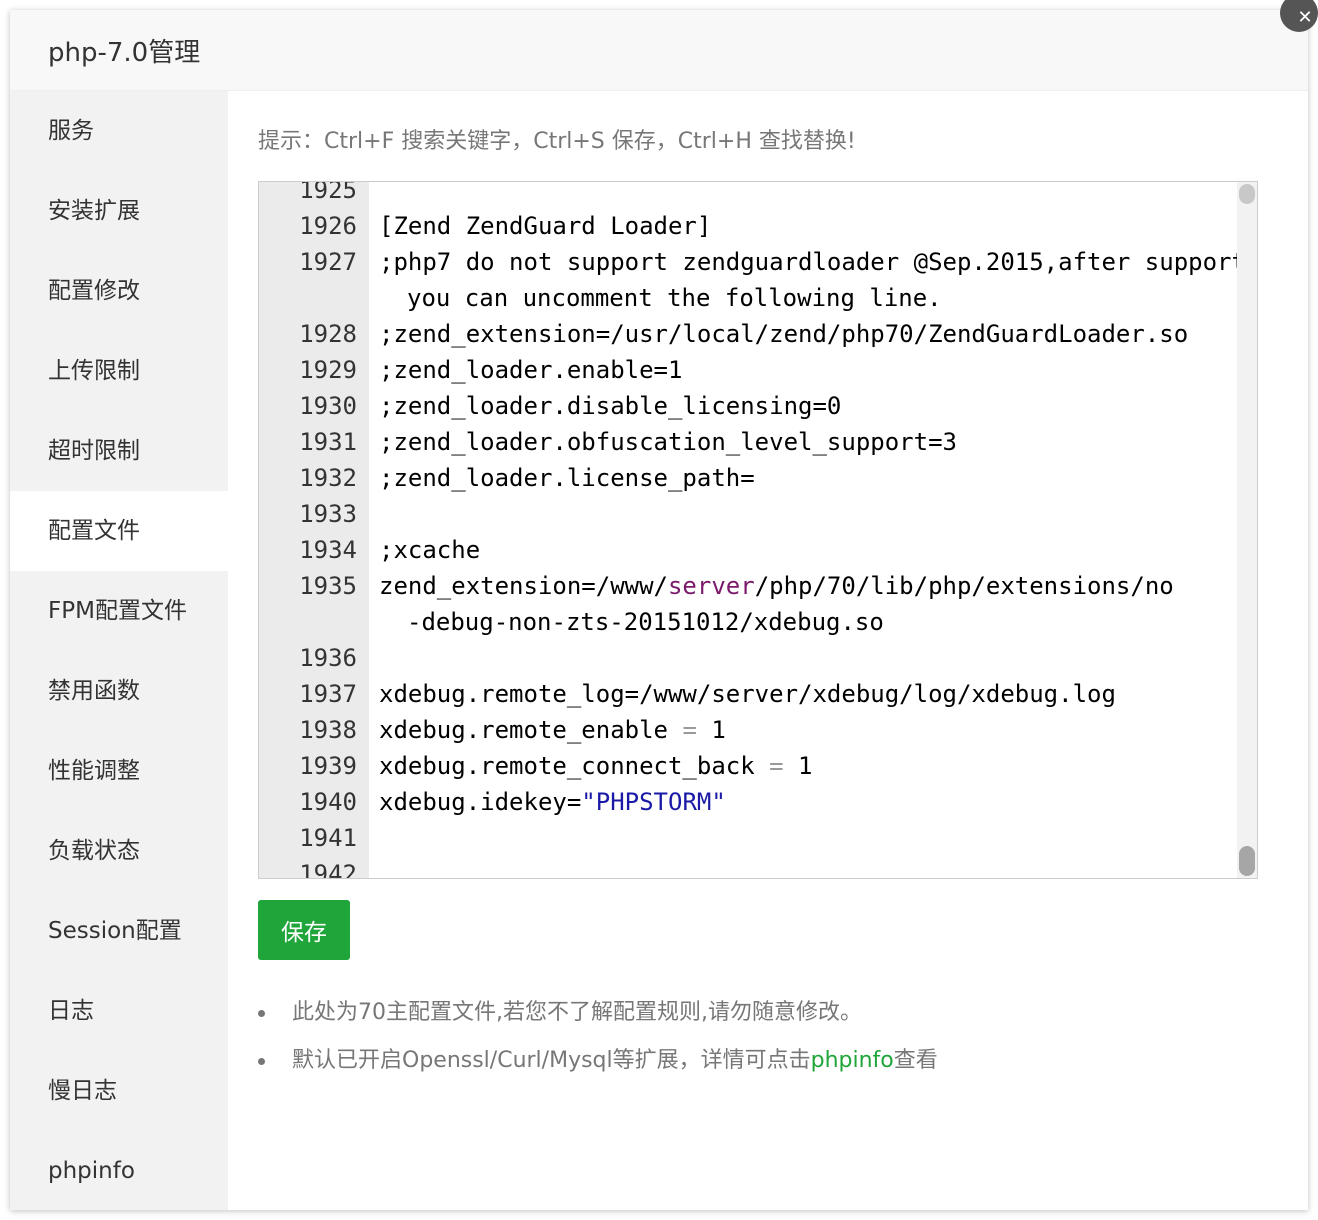 This screenshot has width=1318, height=1220. I want to click on sidebar-item-config-file: 配置文件, so click(119, 531).